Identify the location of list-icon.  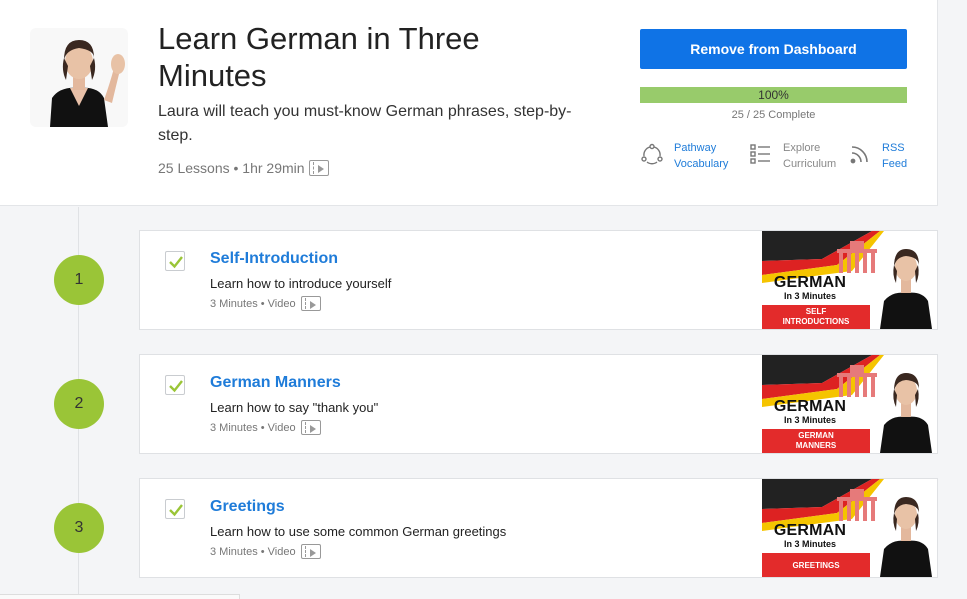
(761, 154).